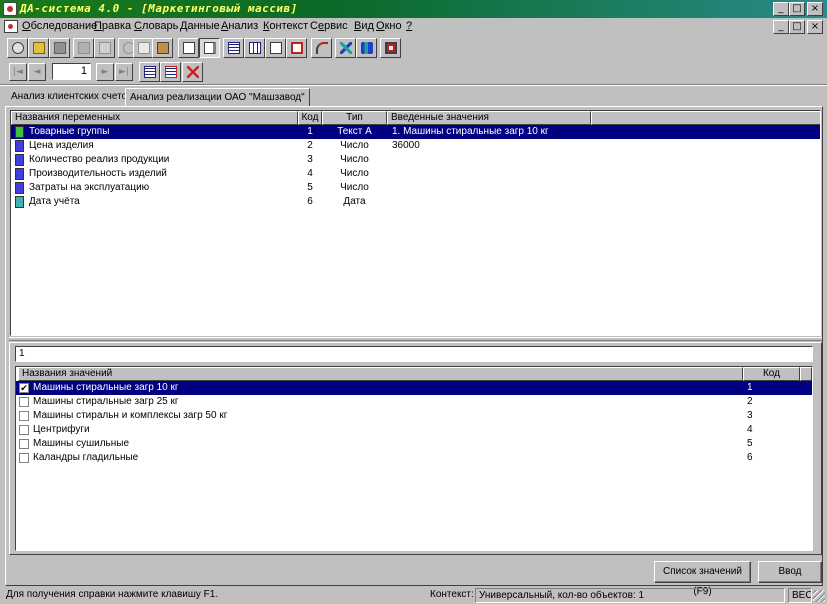 This screenshot has width=827, height=604. What do you see at coordinates (630, 595) in the screenshot?
I see `status-context-value: Универсальный, кол-во объектов: 1` at bounding box center [630, 595].